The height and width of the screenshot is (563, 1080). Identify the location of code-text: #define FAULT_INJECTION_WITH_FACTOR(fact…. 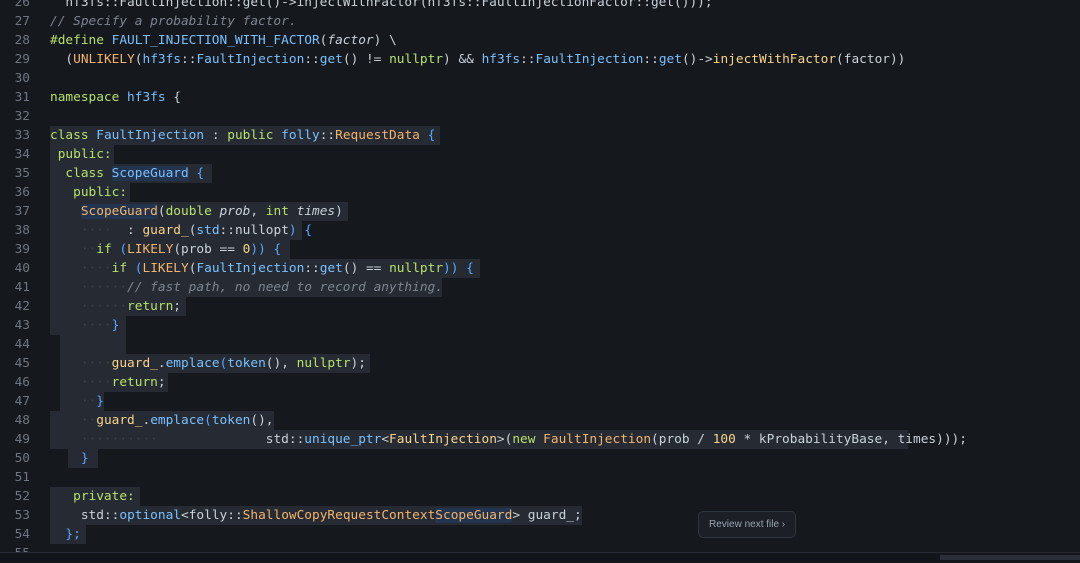
(223, 40).